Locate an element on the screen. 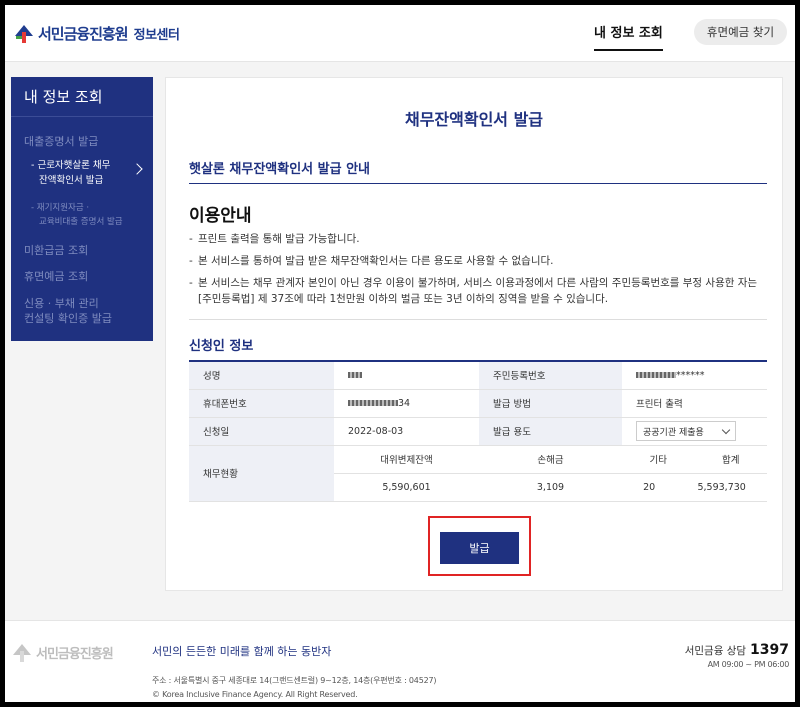 The width and height of the screenshot is (800, 707). header: 서민금융진흥원 정보센터 내 정보 조회 휴면예금 찾기 is located at coordinates (400, 33).